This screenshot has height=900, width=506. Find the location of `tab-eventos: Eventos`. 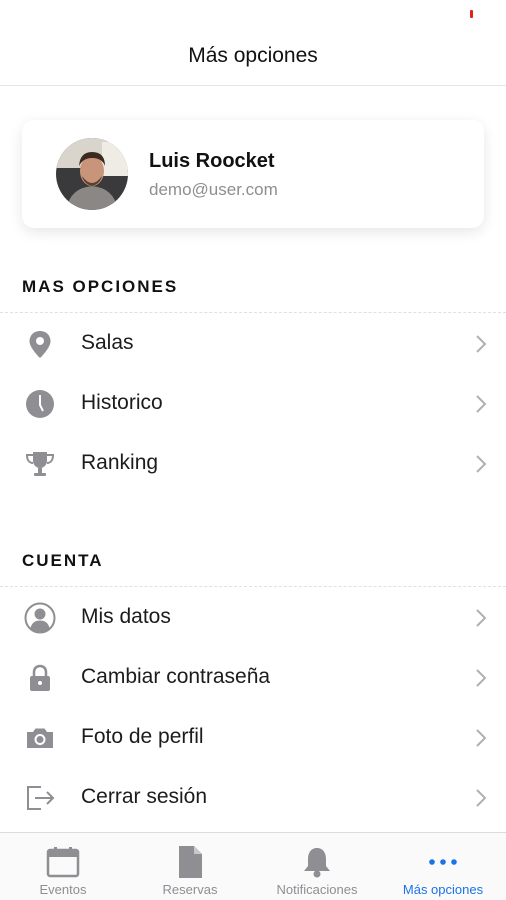

tab-eventos: Eventos is located at coordinates (63, 866).